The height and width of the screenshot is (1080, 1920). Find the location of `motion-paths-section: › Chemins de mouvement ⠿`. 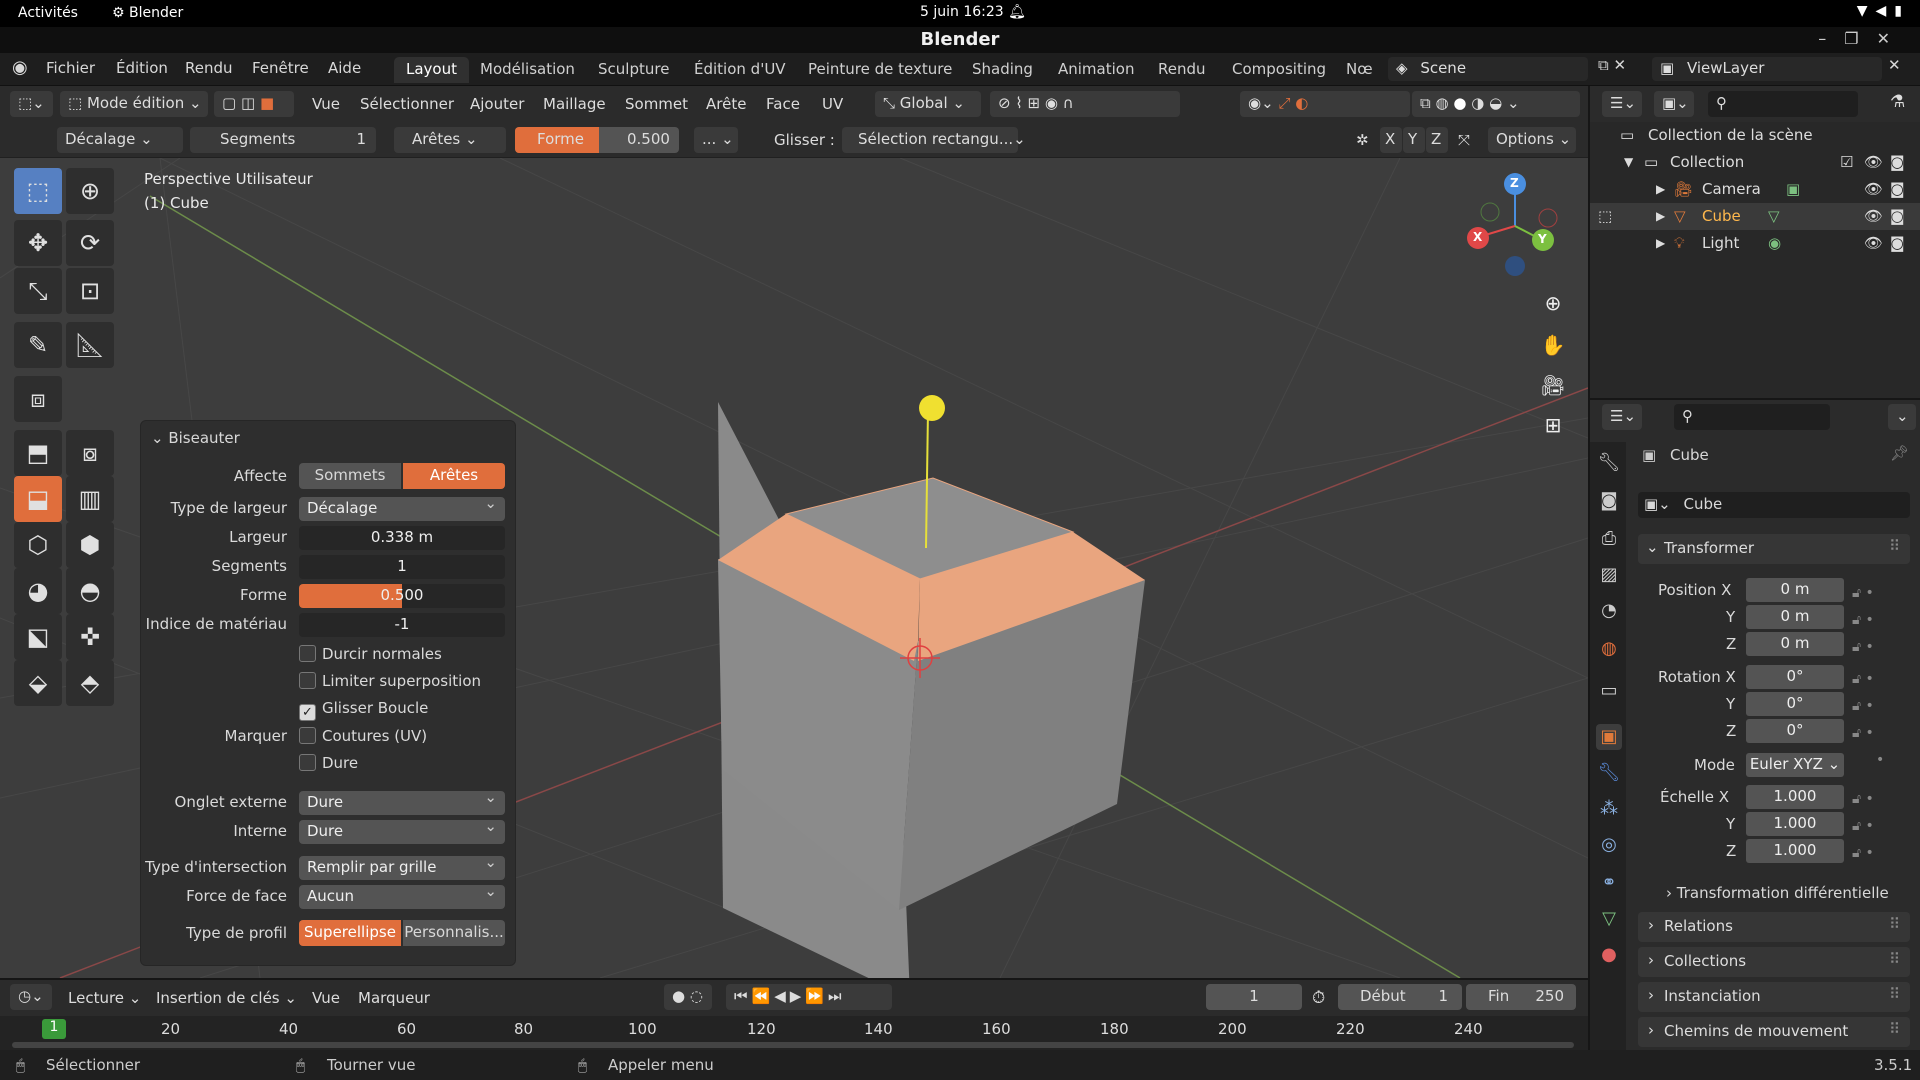

motion-paths-section: › Chemins de mouvement ⠿ is located at coordinates (1774, 1032).